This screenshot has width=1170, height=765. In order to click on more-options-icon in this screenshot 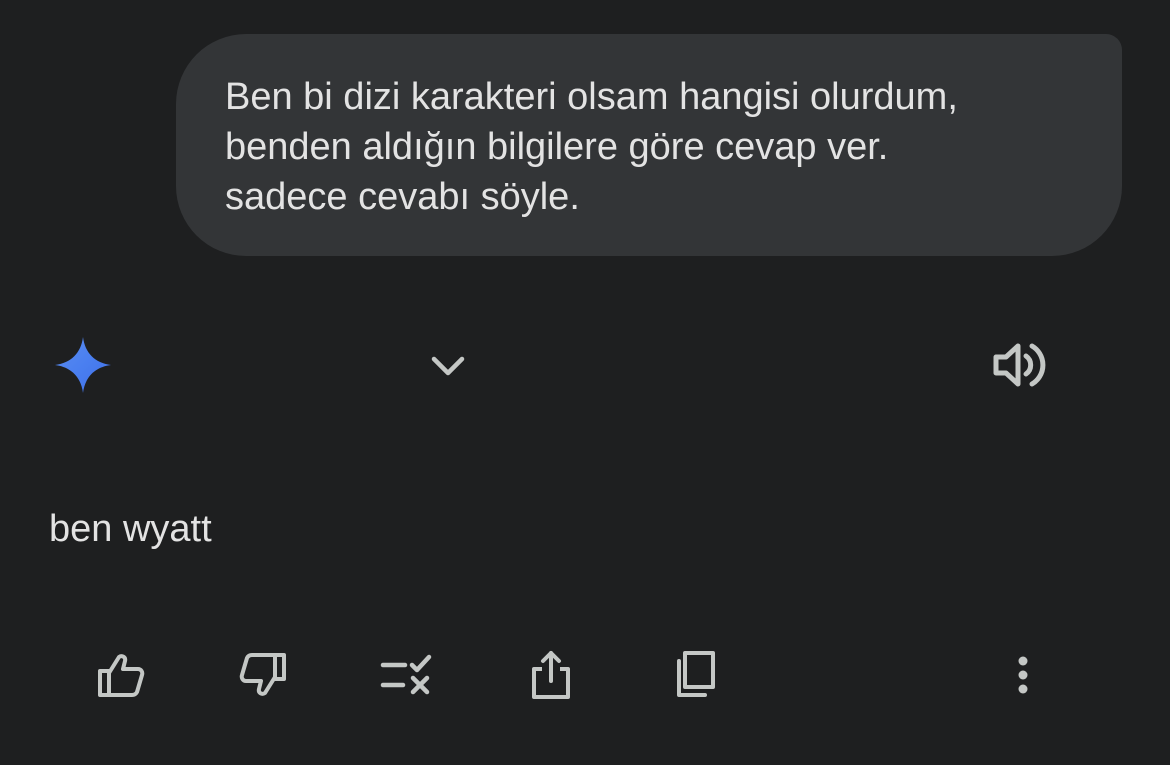, I will do `click(1023, 675)`.